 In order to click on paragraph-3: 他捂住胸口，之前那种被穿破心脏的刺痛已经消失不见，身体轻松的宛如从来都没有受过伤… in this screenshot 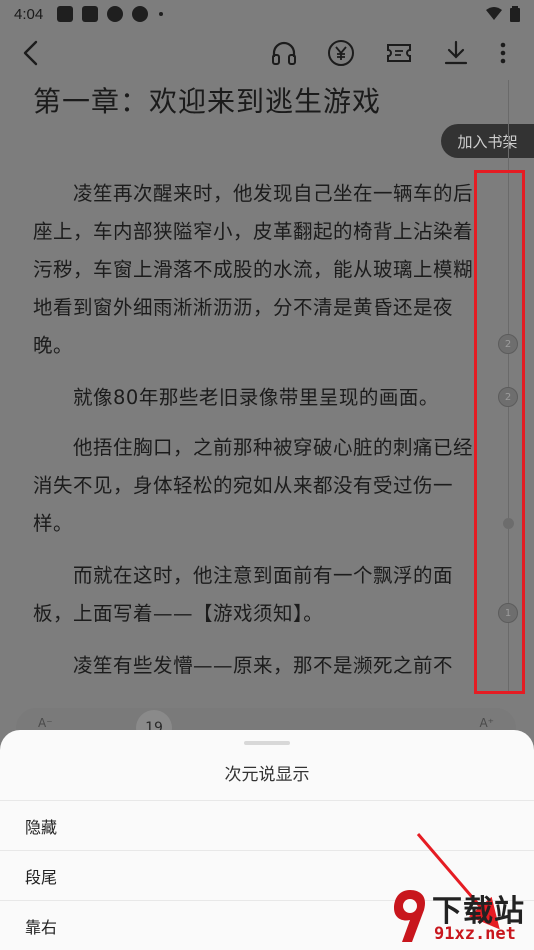, I will do `click(253, 486)`.